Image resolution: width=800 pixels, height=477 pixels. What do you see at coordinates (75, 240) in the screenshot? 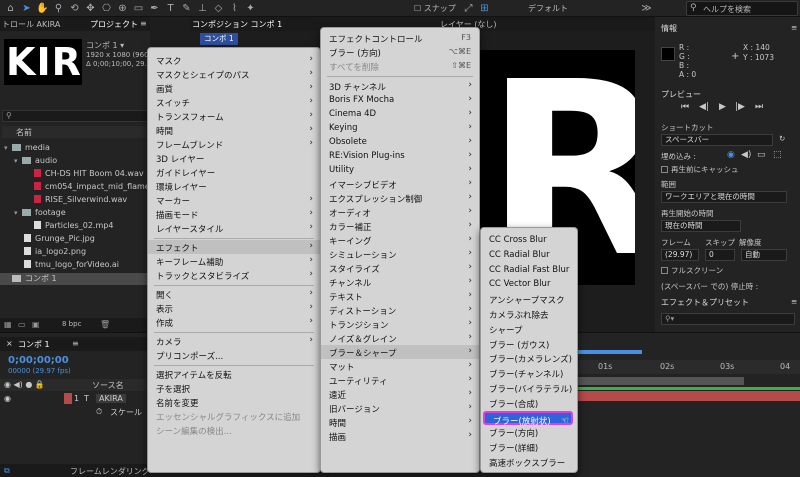
I see `tree-row: Grunge_Pic.jpg` at bounding box center [75, 240].